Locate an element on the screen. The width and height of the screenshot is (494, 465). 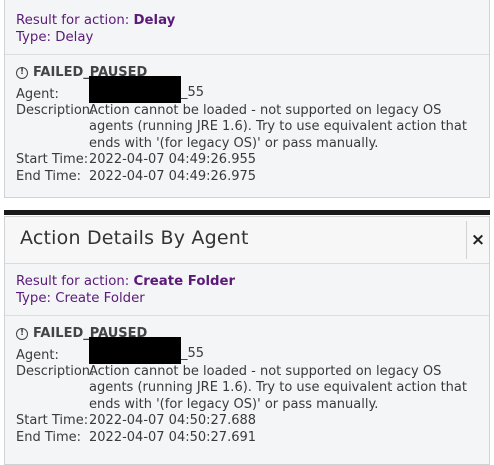
type-line: Type: Create Folder is located at coordinates (247, 298).